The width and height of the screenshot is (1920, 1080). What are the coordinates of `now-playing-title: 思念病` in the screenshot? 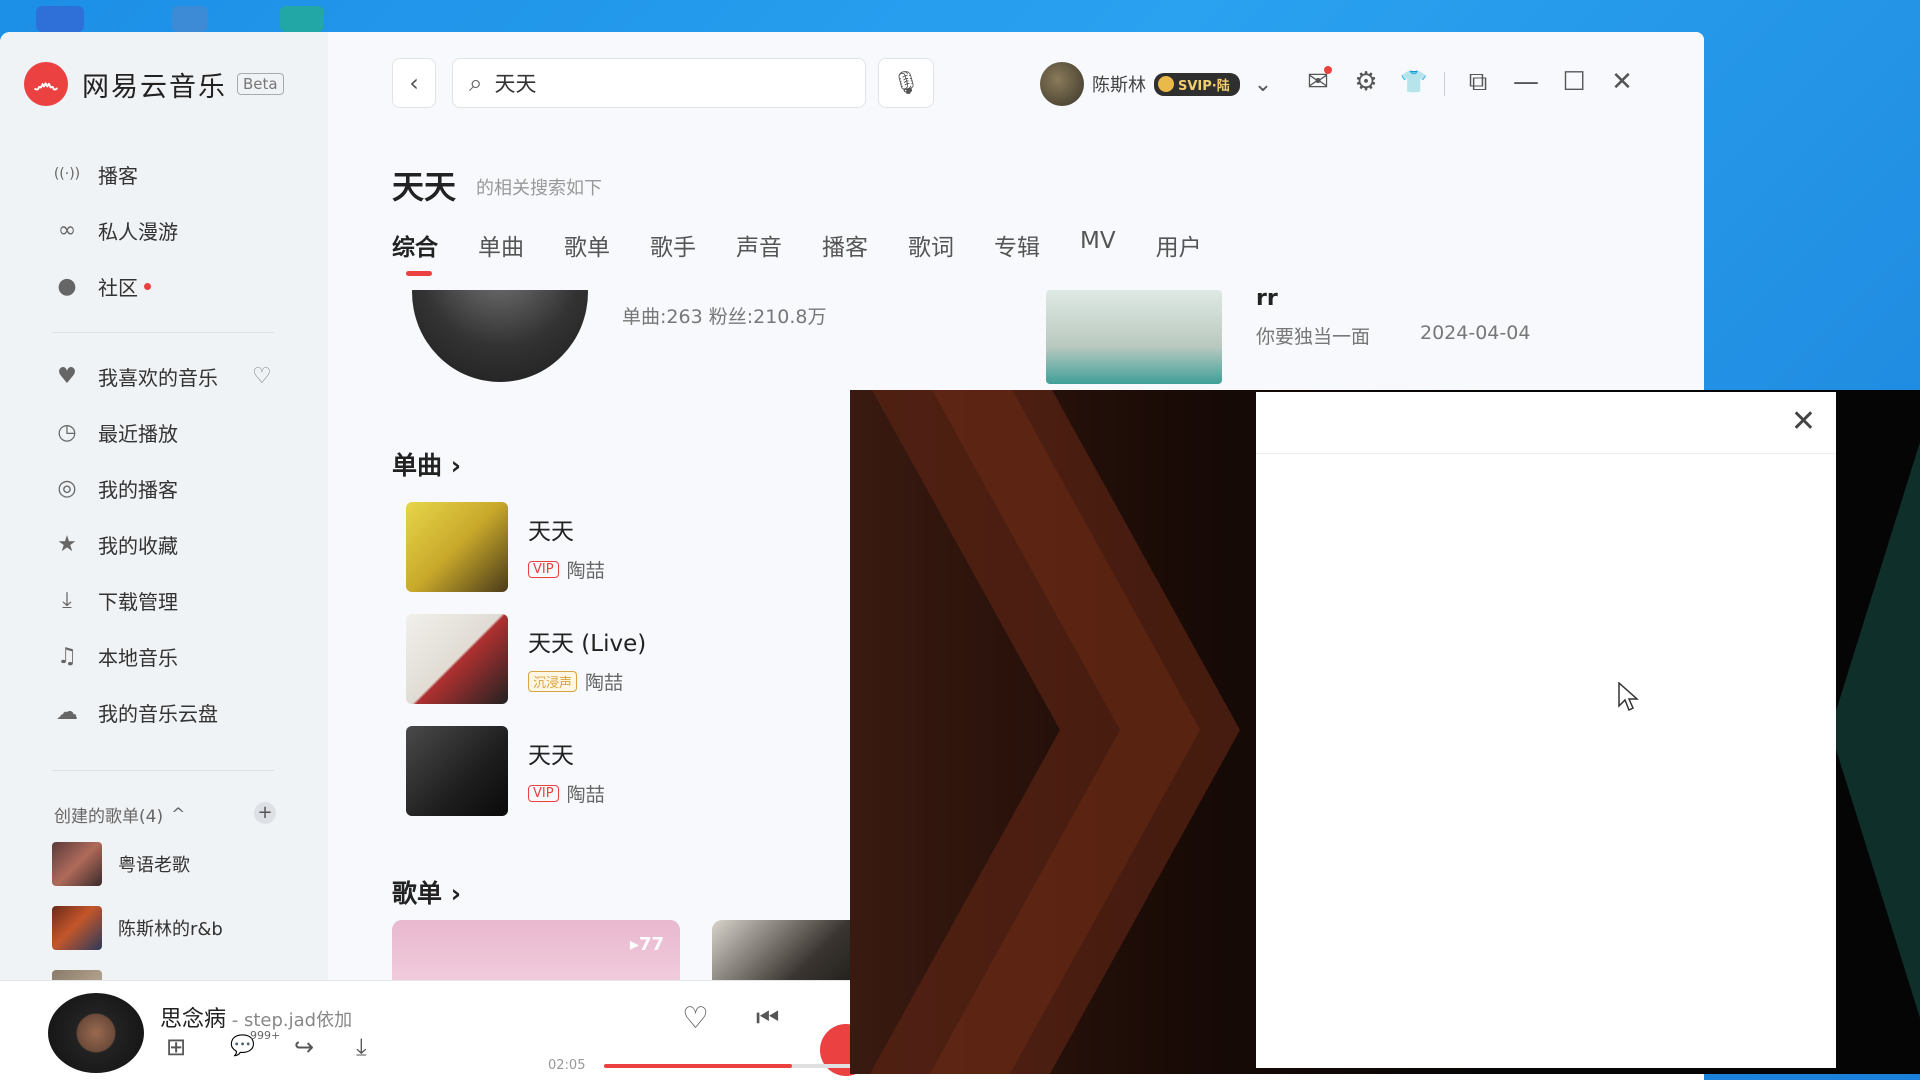 It's located at (193, 1019).